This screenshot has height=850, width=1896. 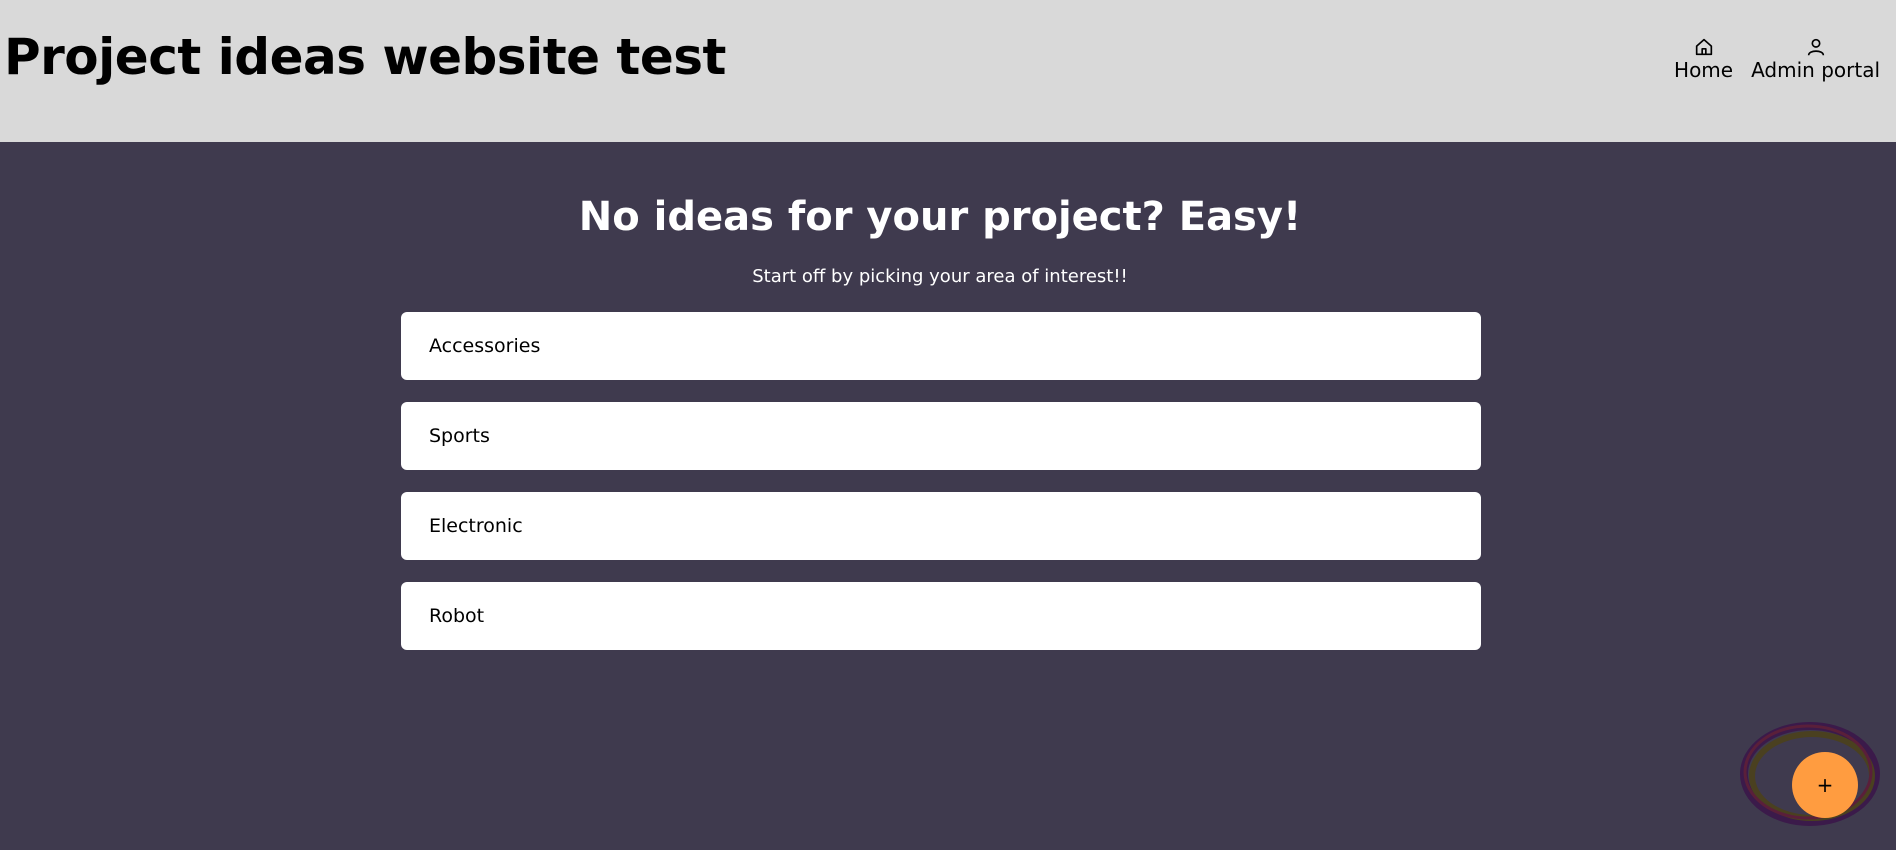 I want to click on plus-icon: +, so click(x=1825, y=785).